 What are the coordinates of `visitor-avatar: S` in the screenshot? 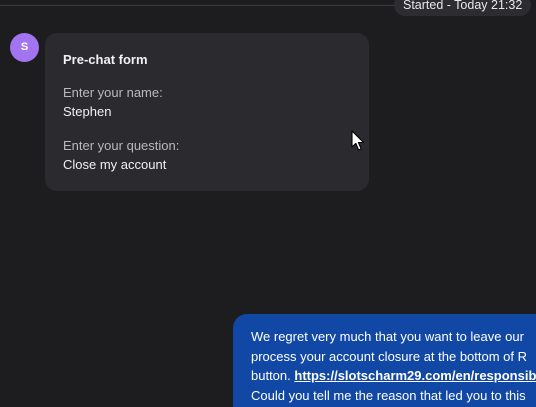 It's located at (24, 47).